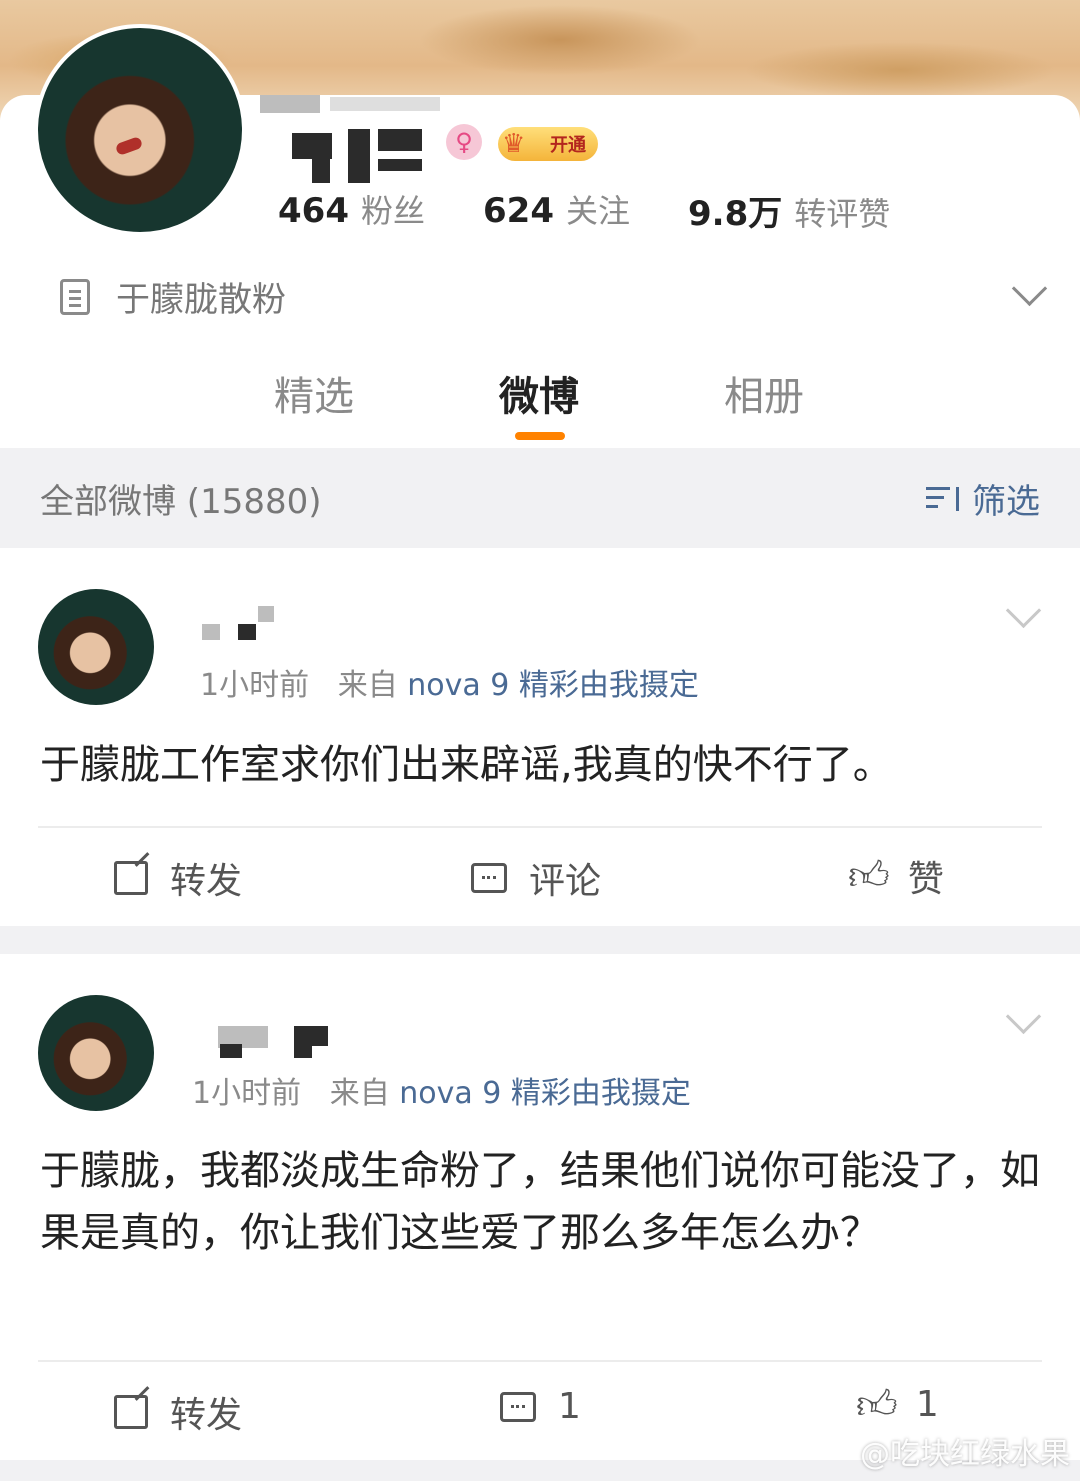 The height and width of the screenshot is (1481, 1080). Describe the element at coordinates (896, 876) in the screenshot. I see `like-button: 👍︎ 赞` at that location.